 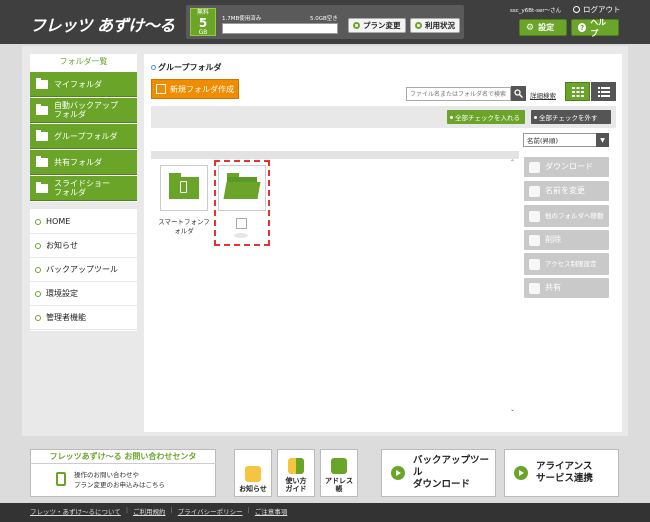 What do you see at coordinates (512, 162) in the screenshot?
I see `scroll-up-arrow: ⌃` at bounding box center [512, 162].